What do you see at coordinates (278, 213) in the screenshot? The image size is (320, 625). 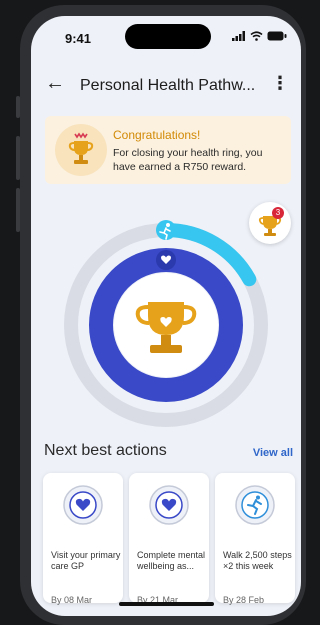 I see `badge-count: 3` at bounding box center [278, 213].